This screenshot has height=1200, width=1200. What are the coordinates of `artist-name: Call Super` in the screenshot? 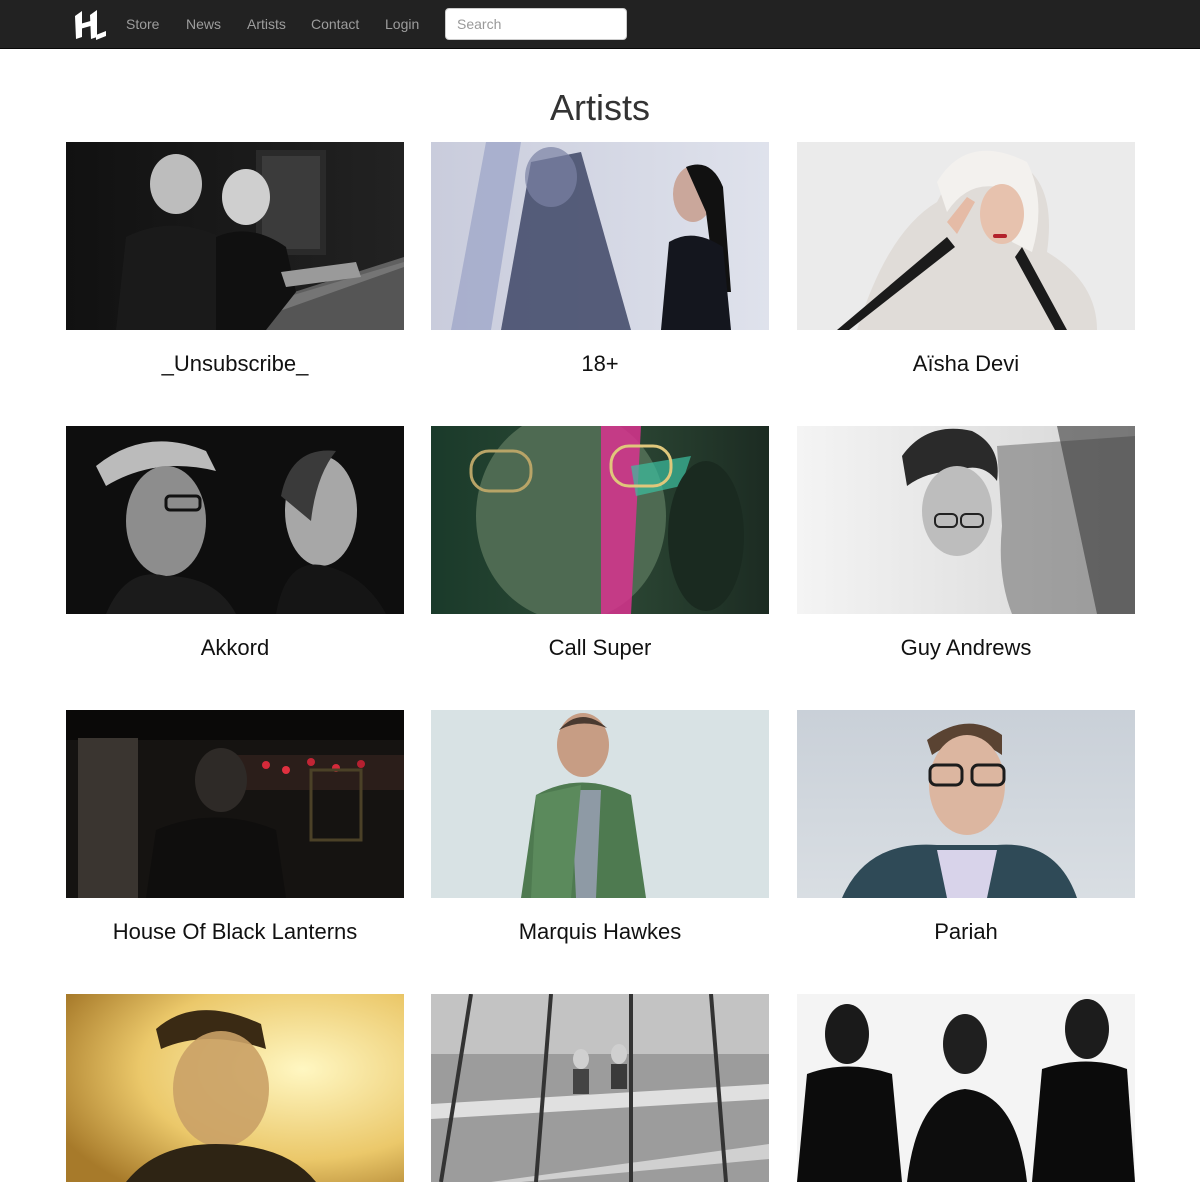 It's located at (600, 648).